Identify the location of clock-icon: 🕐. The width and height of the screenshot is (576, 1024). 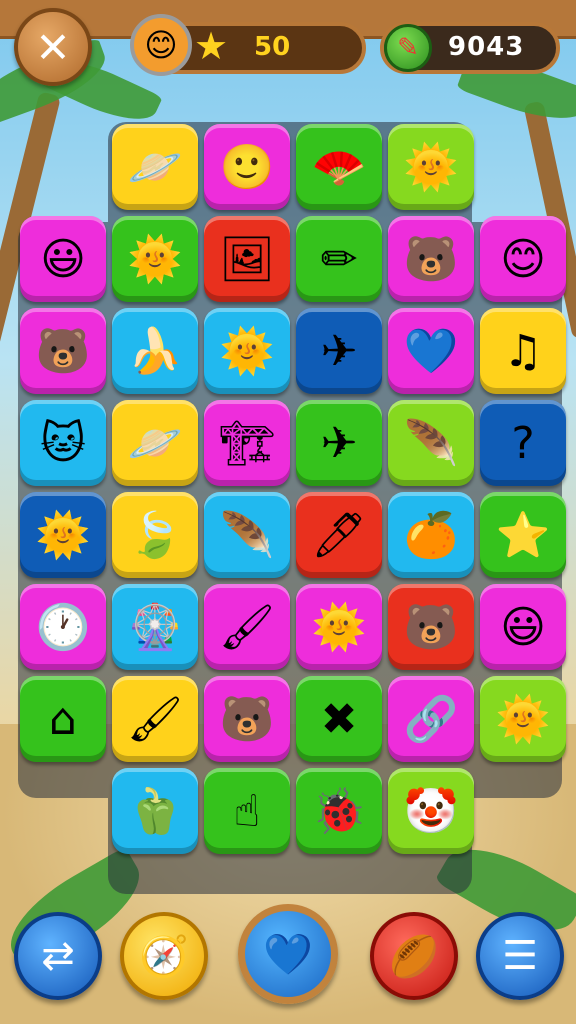
(63, 627).